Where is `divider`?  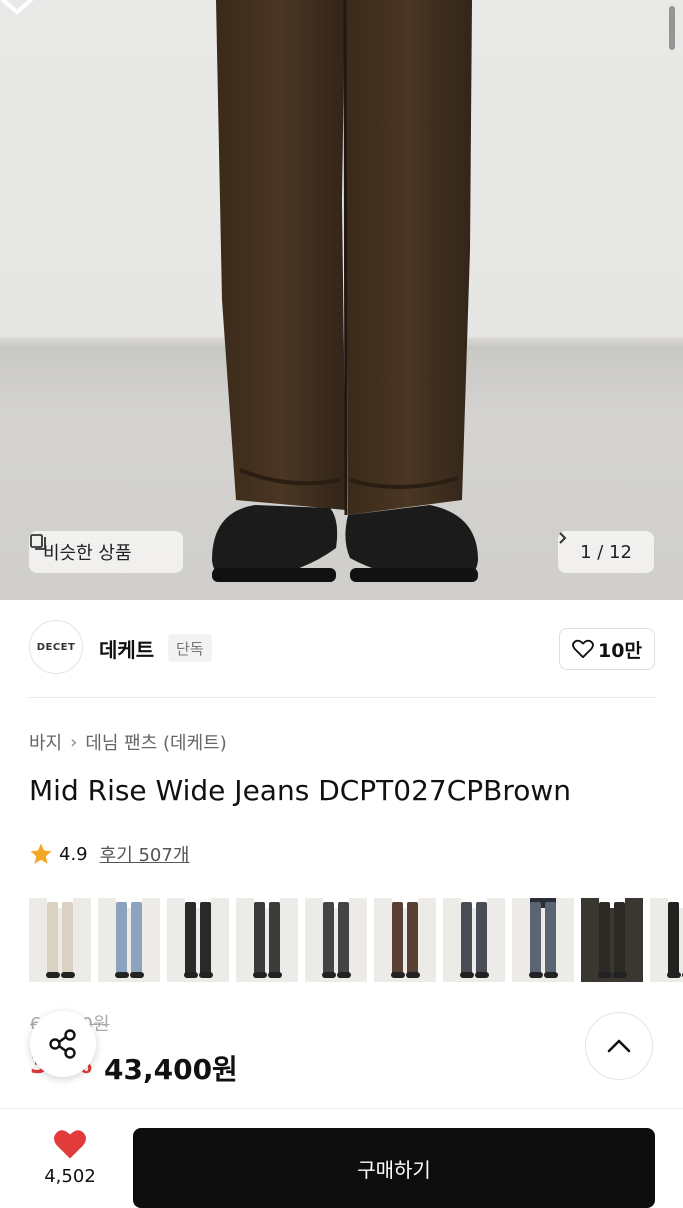 divider is located at coordinates (342, 697).